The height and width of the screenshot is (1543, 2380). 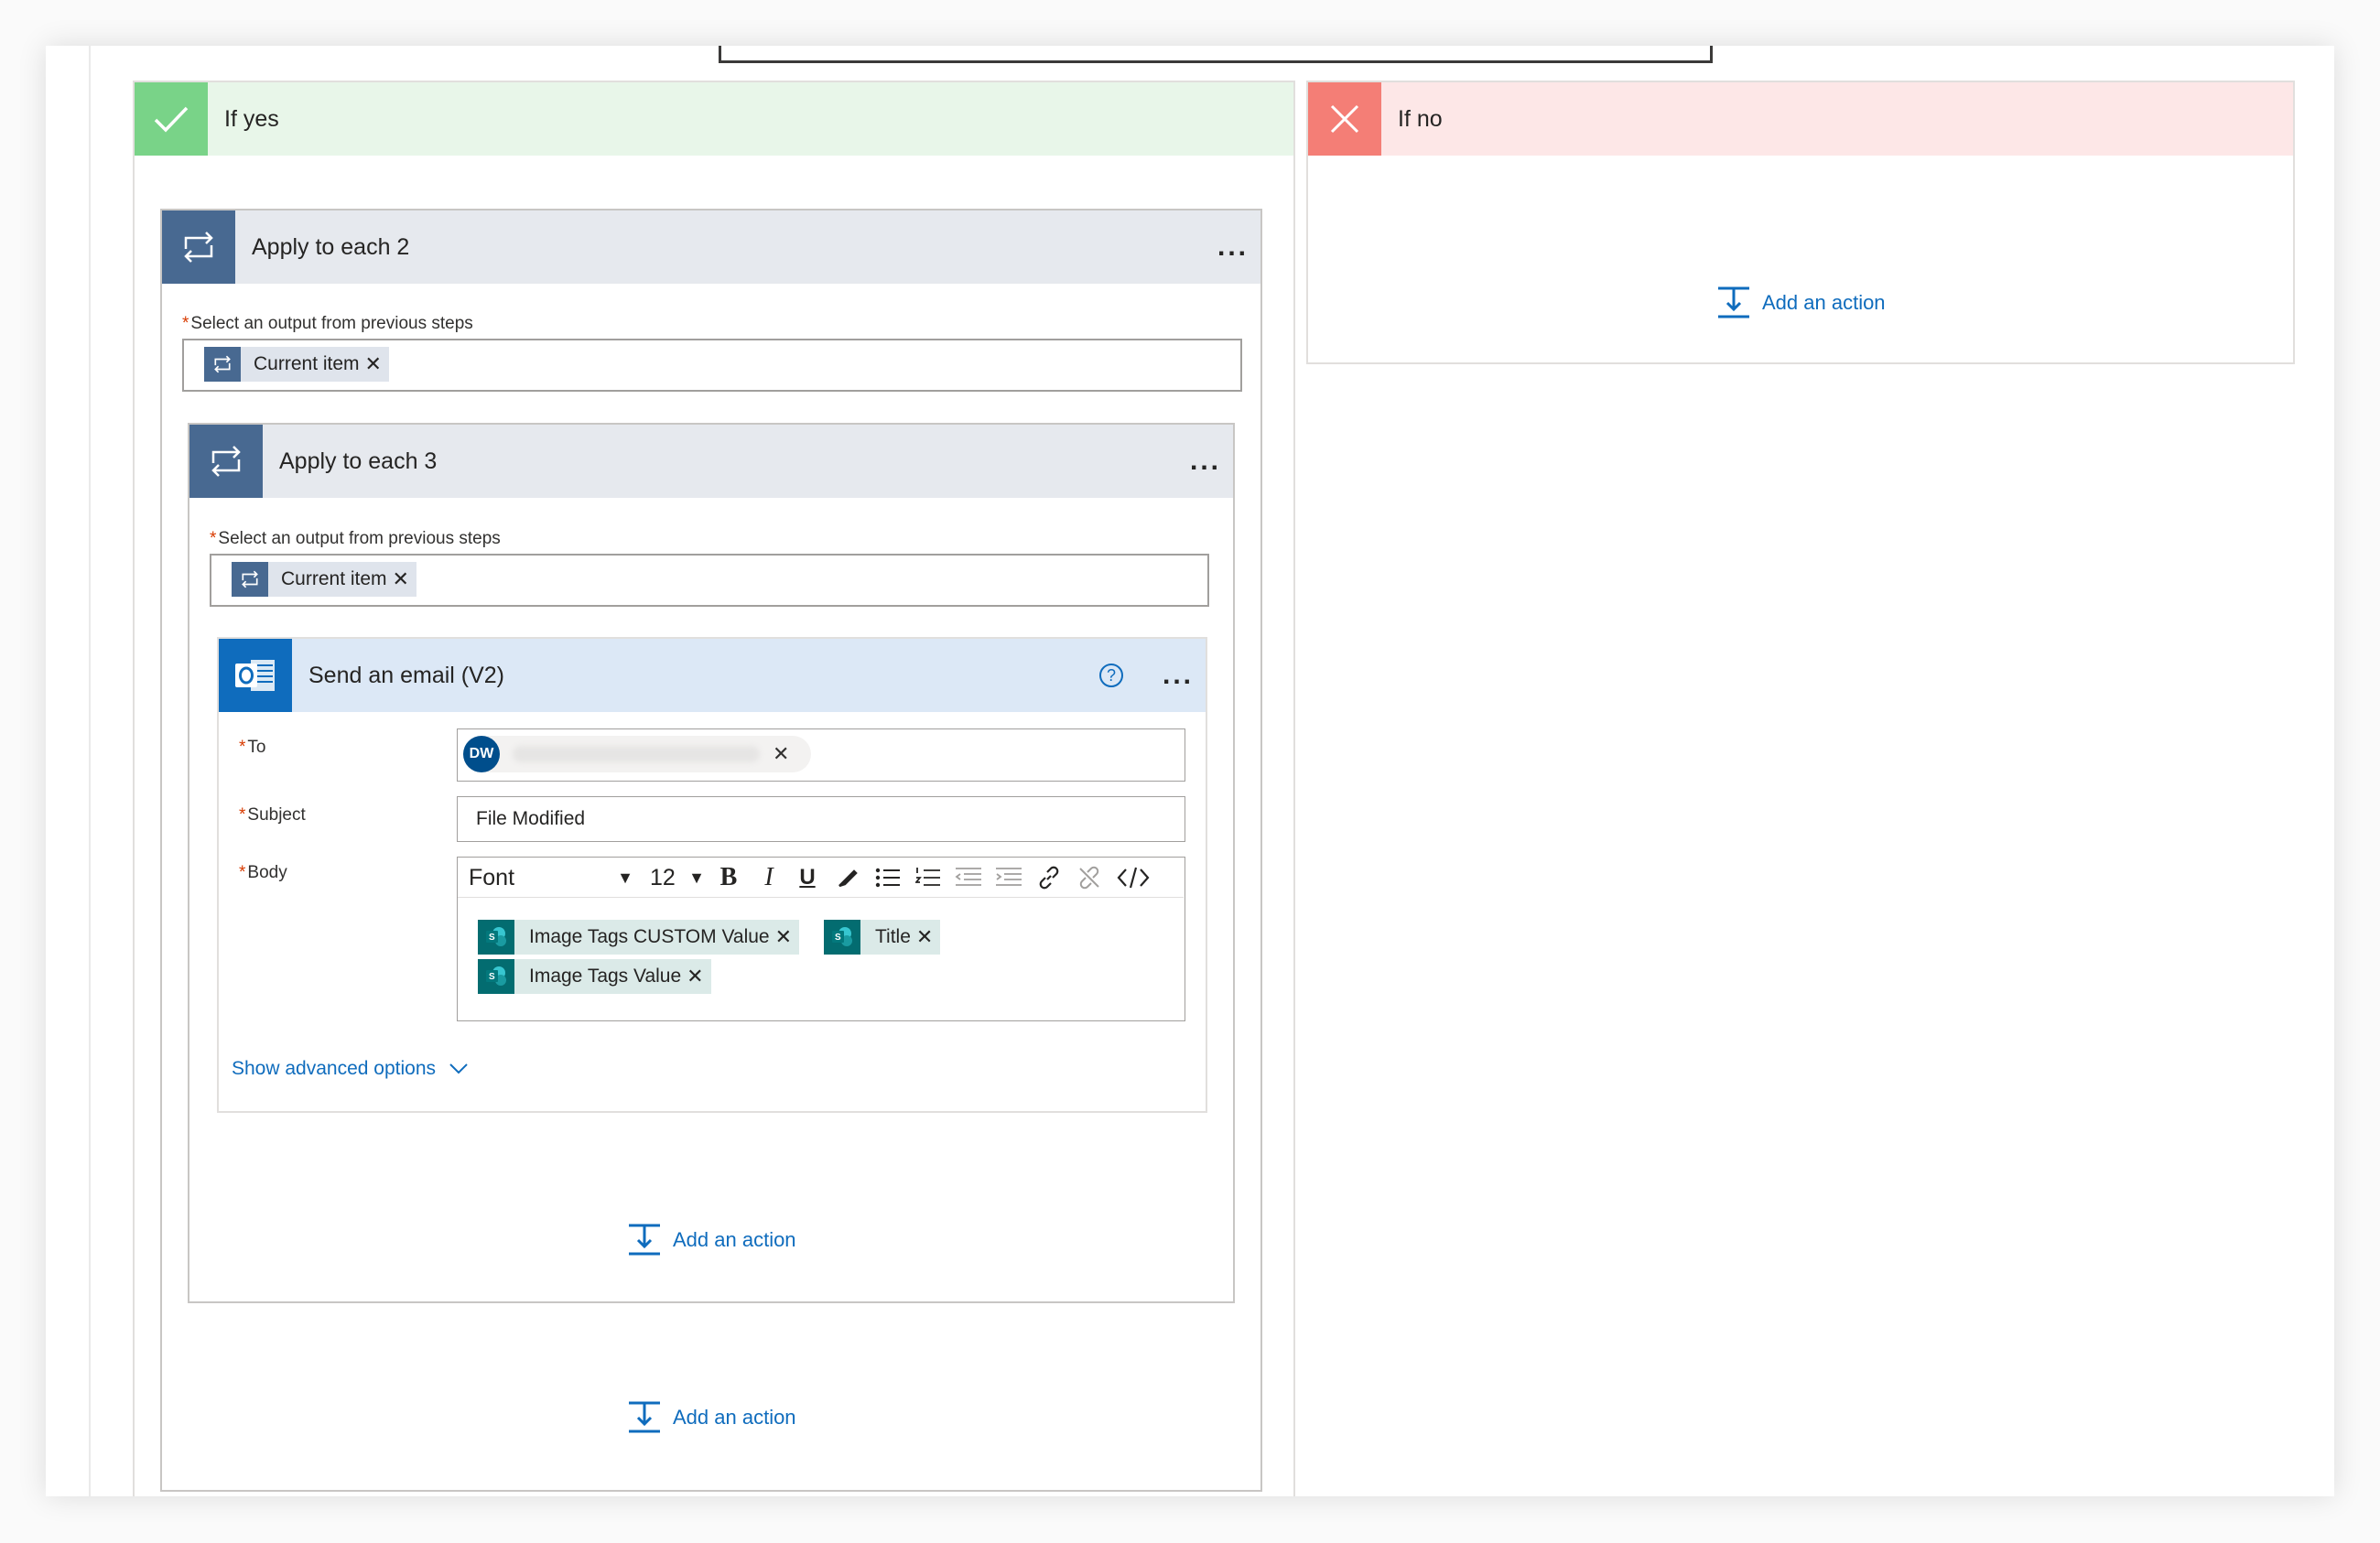 I want to click on underline-button: U, so click(x=807, y=878).